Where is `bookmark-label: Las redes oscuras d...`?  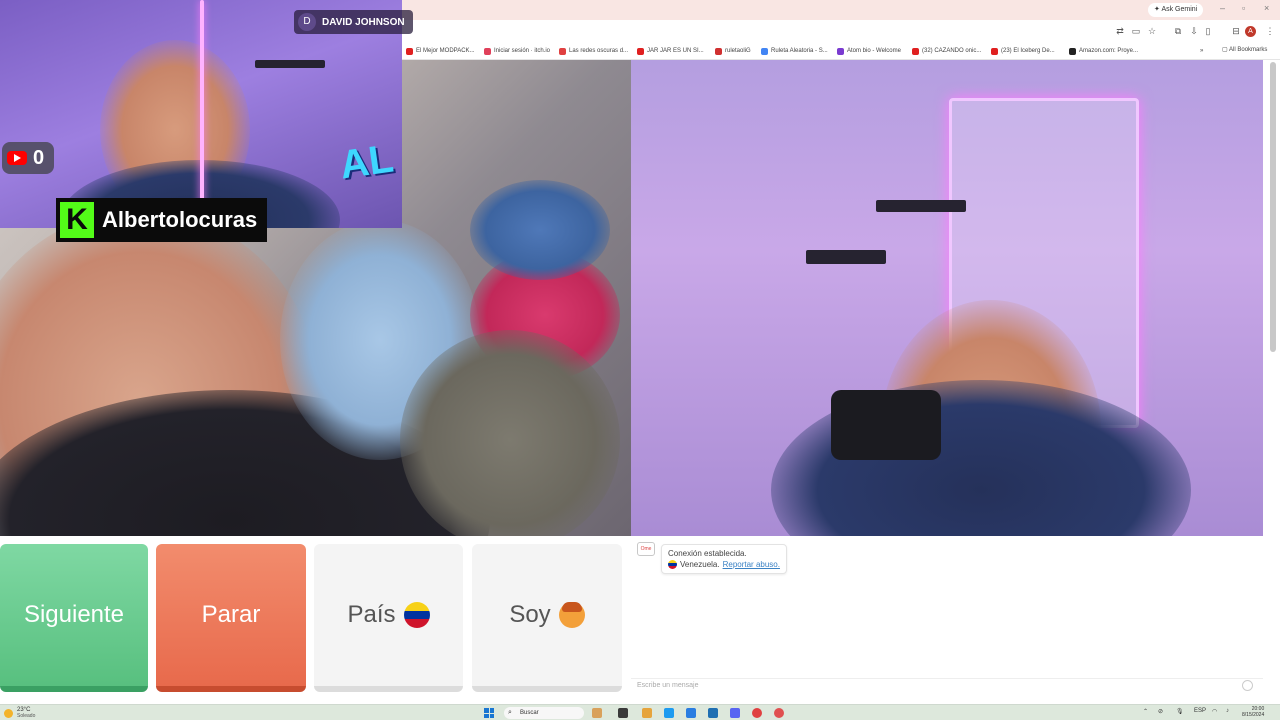 bookmark-label: Las redes oscuras d... is located at coordinates (599, 51).